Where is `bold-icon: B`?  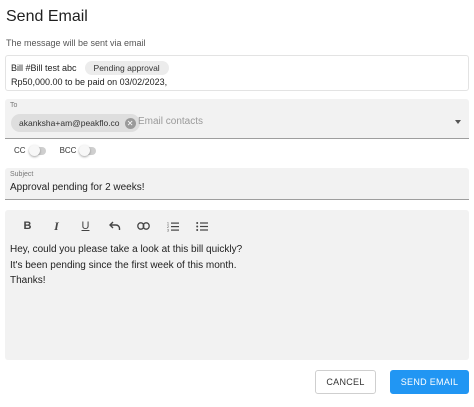
bold-icon: B is located at coordinates (27, 226).